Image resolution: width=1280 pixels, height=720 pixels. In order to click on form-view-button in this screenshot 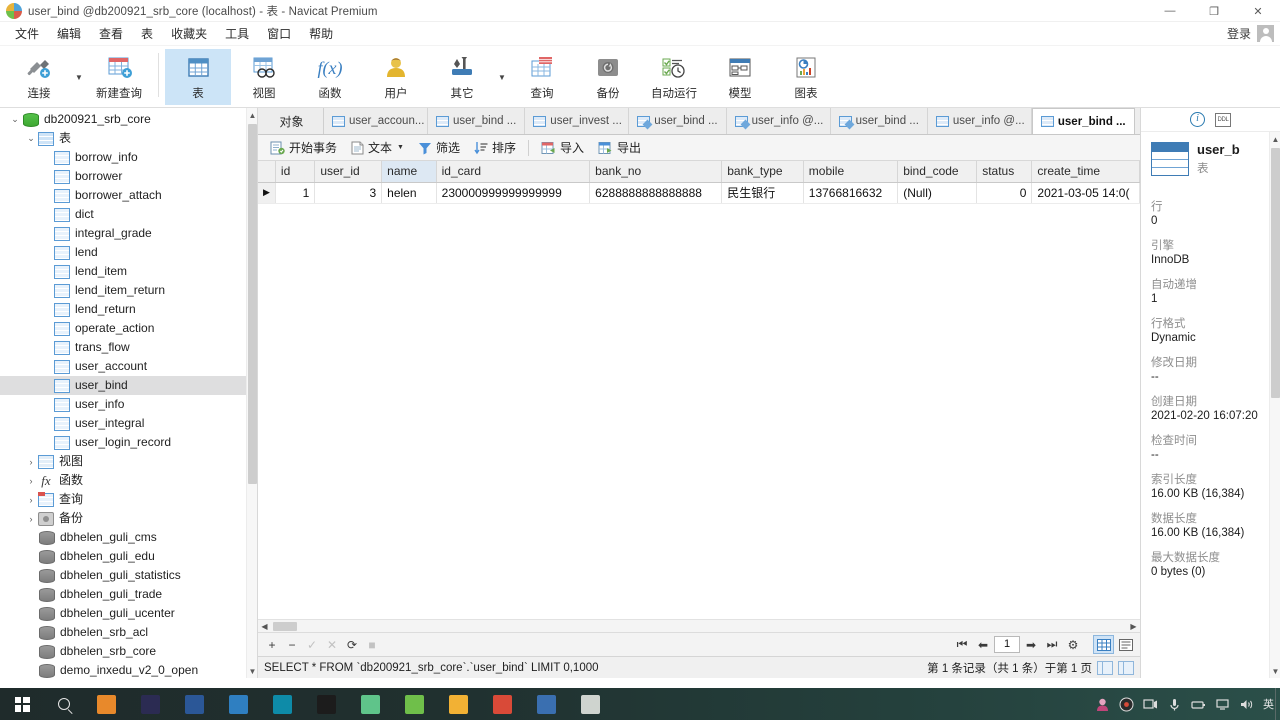, I will do `click(1125, 644)`.